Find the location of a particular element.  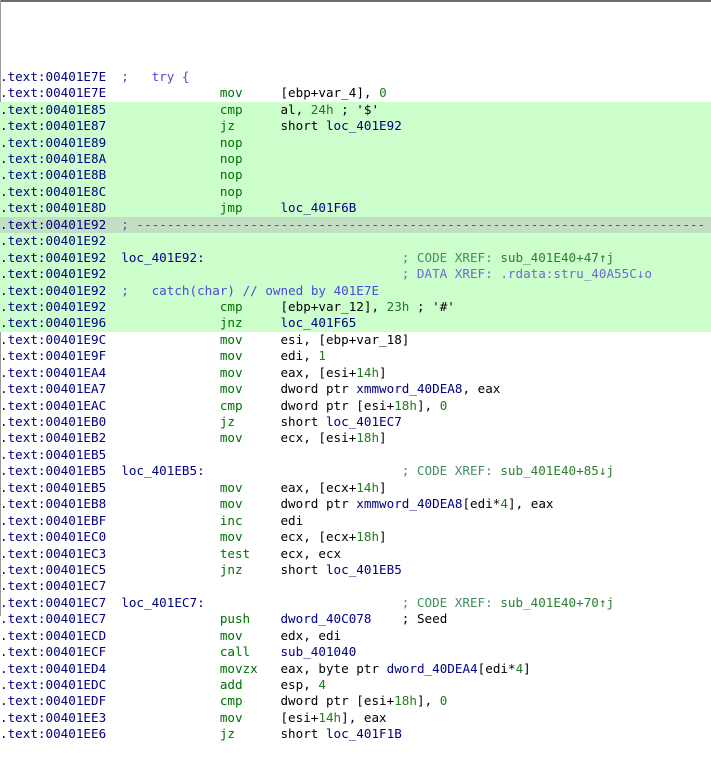

line-address: .text:00401EA4 is located at coordinates (53, 373).